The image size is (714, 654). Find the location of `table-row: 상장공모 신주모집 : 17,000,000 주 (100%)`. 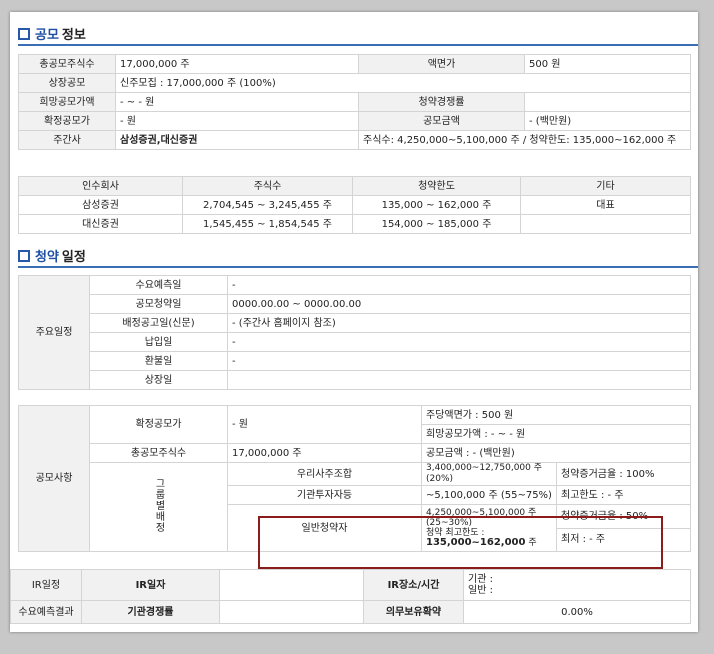

table-row: 상장공모 신주모집 : 17,000,000 주 (100%) is located at coordinates (354, 83).